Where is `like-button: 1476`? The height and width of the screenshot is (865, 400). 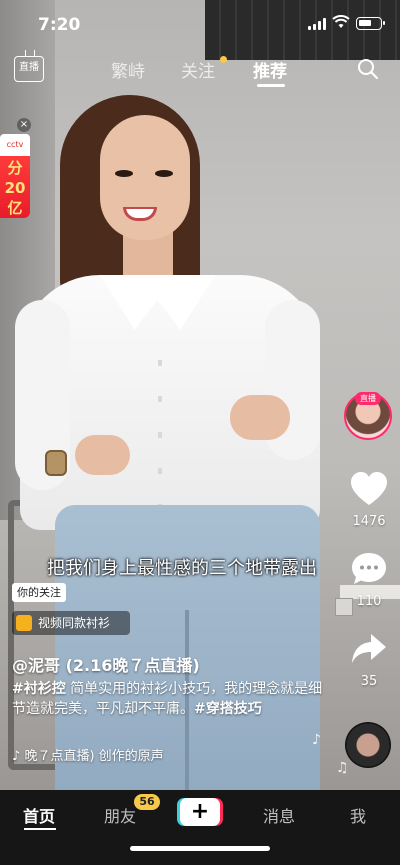 like-button: 1476 is located at coordinates (369, 499).